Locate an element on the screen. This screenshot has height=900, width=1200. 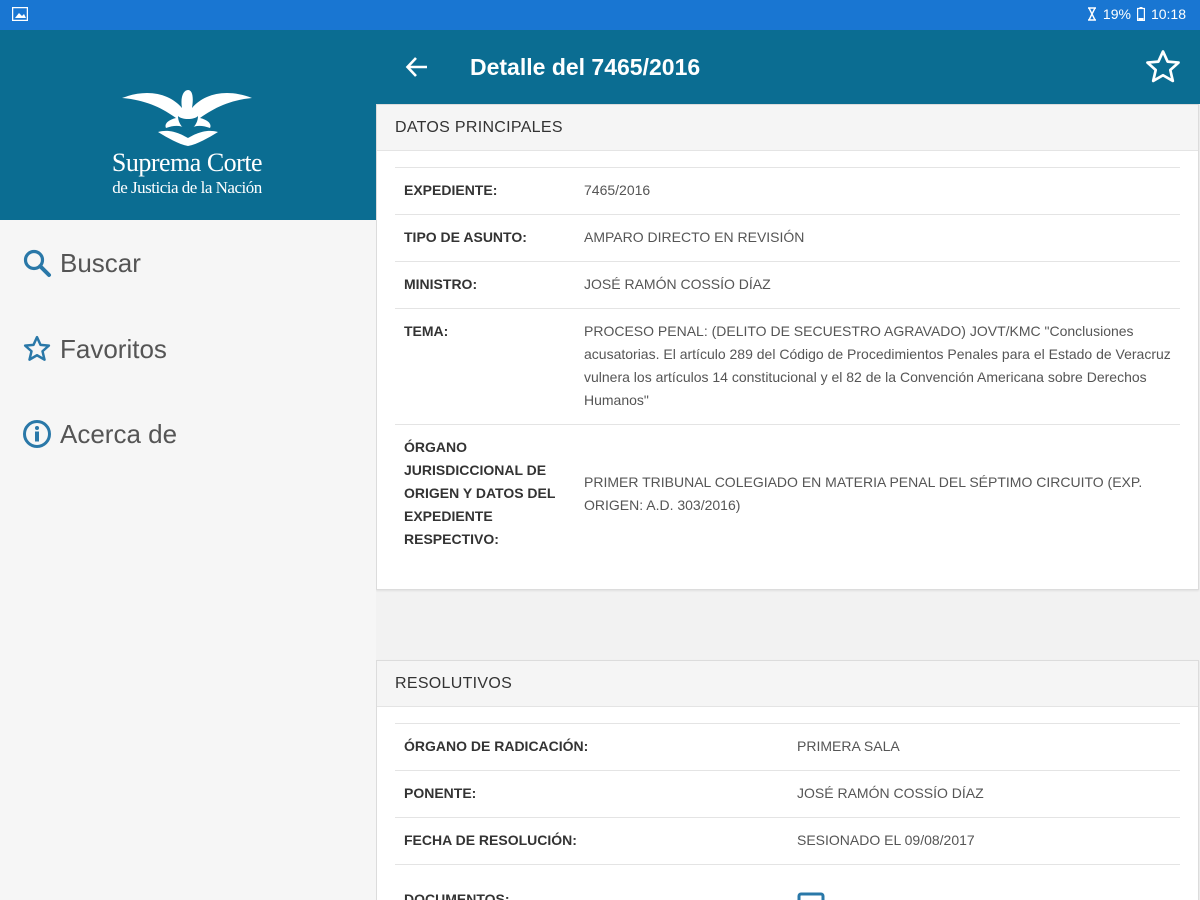
search-icon is located at coordinates (37, 263).